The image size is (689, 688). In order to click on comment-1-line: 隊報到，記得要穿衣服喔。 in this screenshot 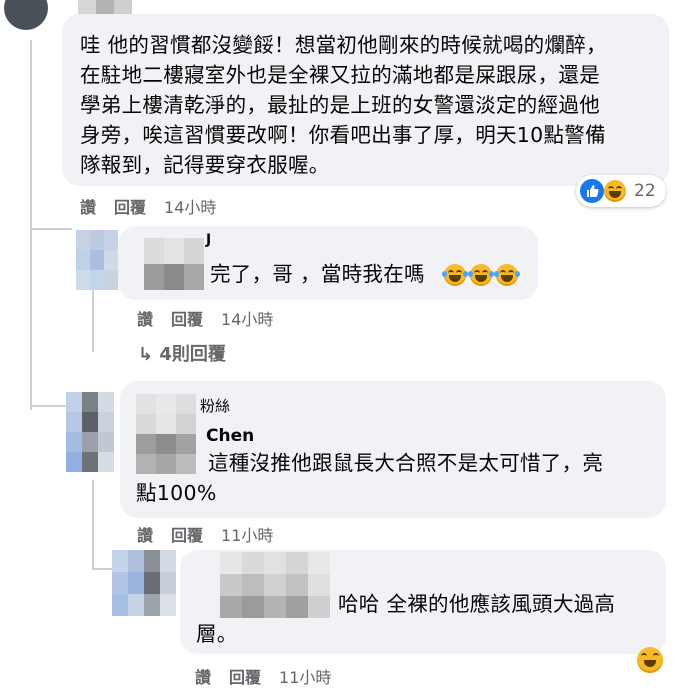, I will do `click(205, 165)`.